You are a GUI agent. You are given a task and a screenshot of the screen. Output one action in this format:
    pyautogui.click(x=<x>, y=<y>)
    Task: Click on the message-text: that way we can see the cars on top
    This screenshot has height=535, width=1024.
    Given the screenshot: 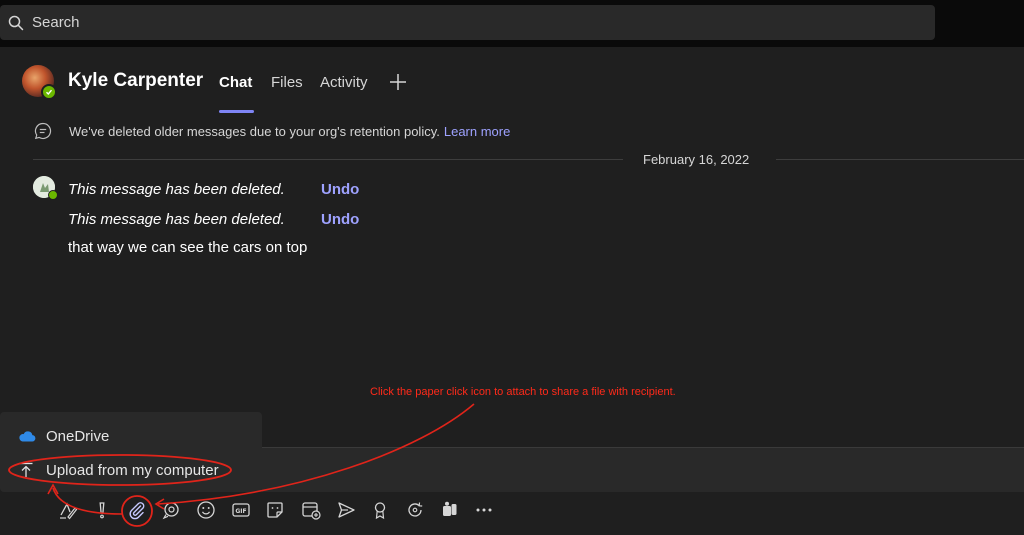 What is the action you would take?
    pyautogui.click(x=188, y=247)
    